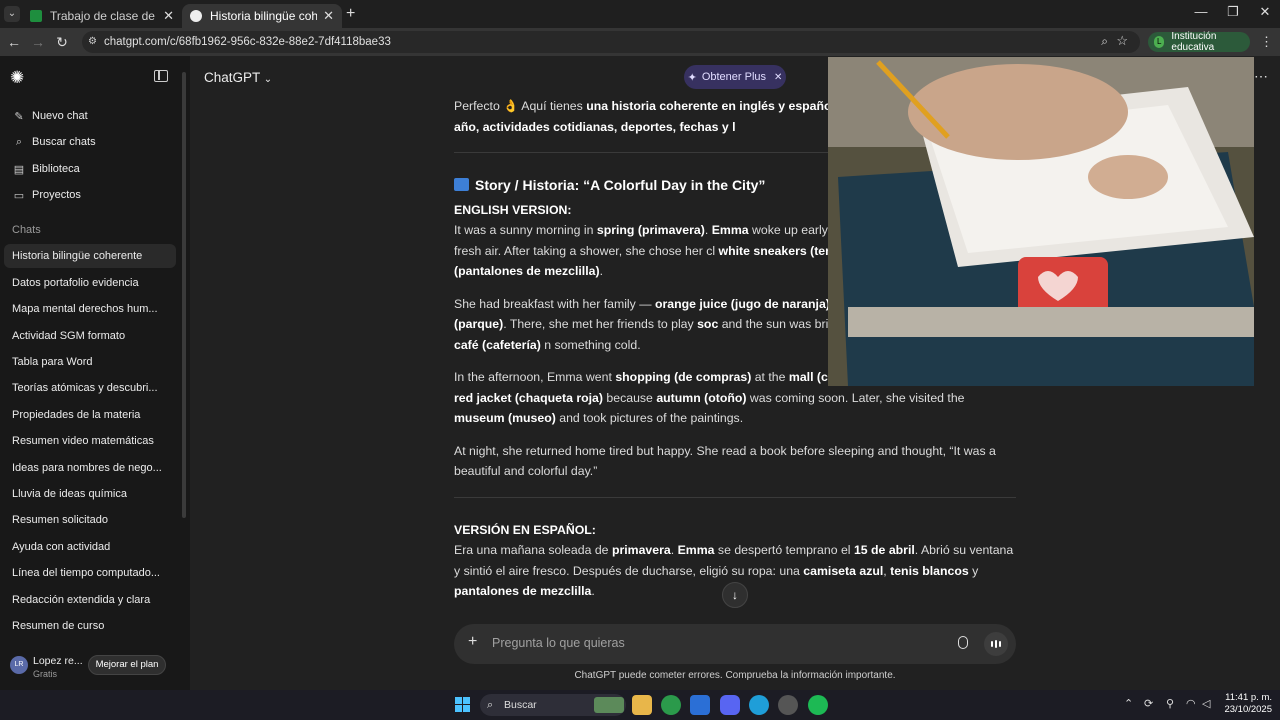 Image resolution: width=1280 pixels, height=720 pixels. Describe the element at coordinates (90, 441) in the screenshot. I see `chat-list-item: Resumen video matemáticas` at that location.